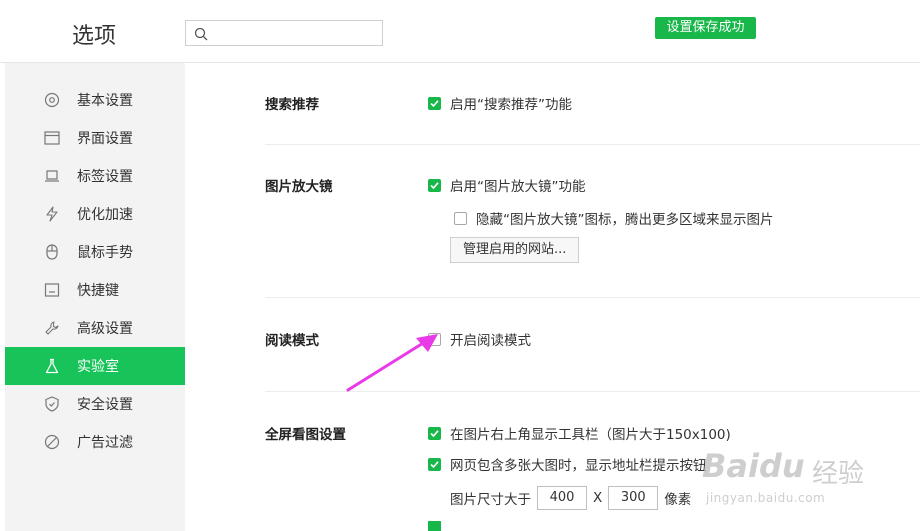  I want to click on fullscreen-next-option, so click(439, 526).